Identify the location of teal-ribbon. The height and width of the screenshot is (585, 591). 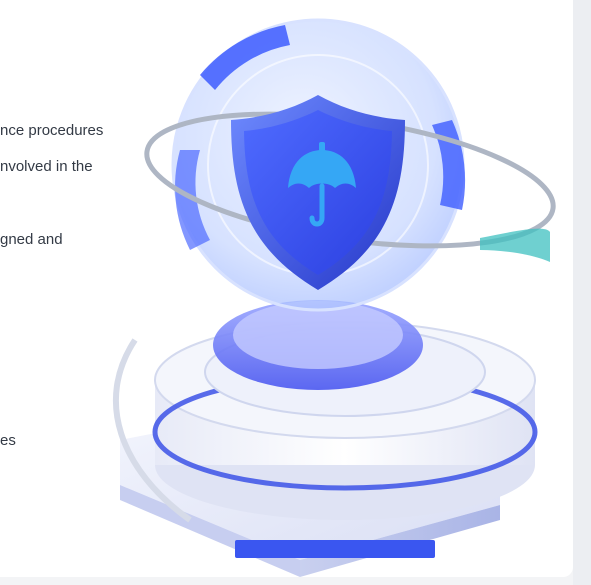
(515, 245).